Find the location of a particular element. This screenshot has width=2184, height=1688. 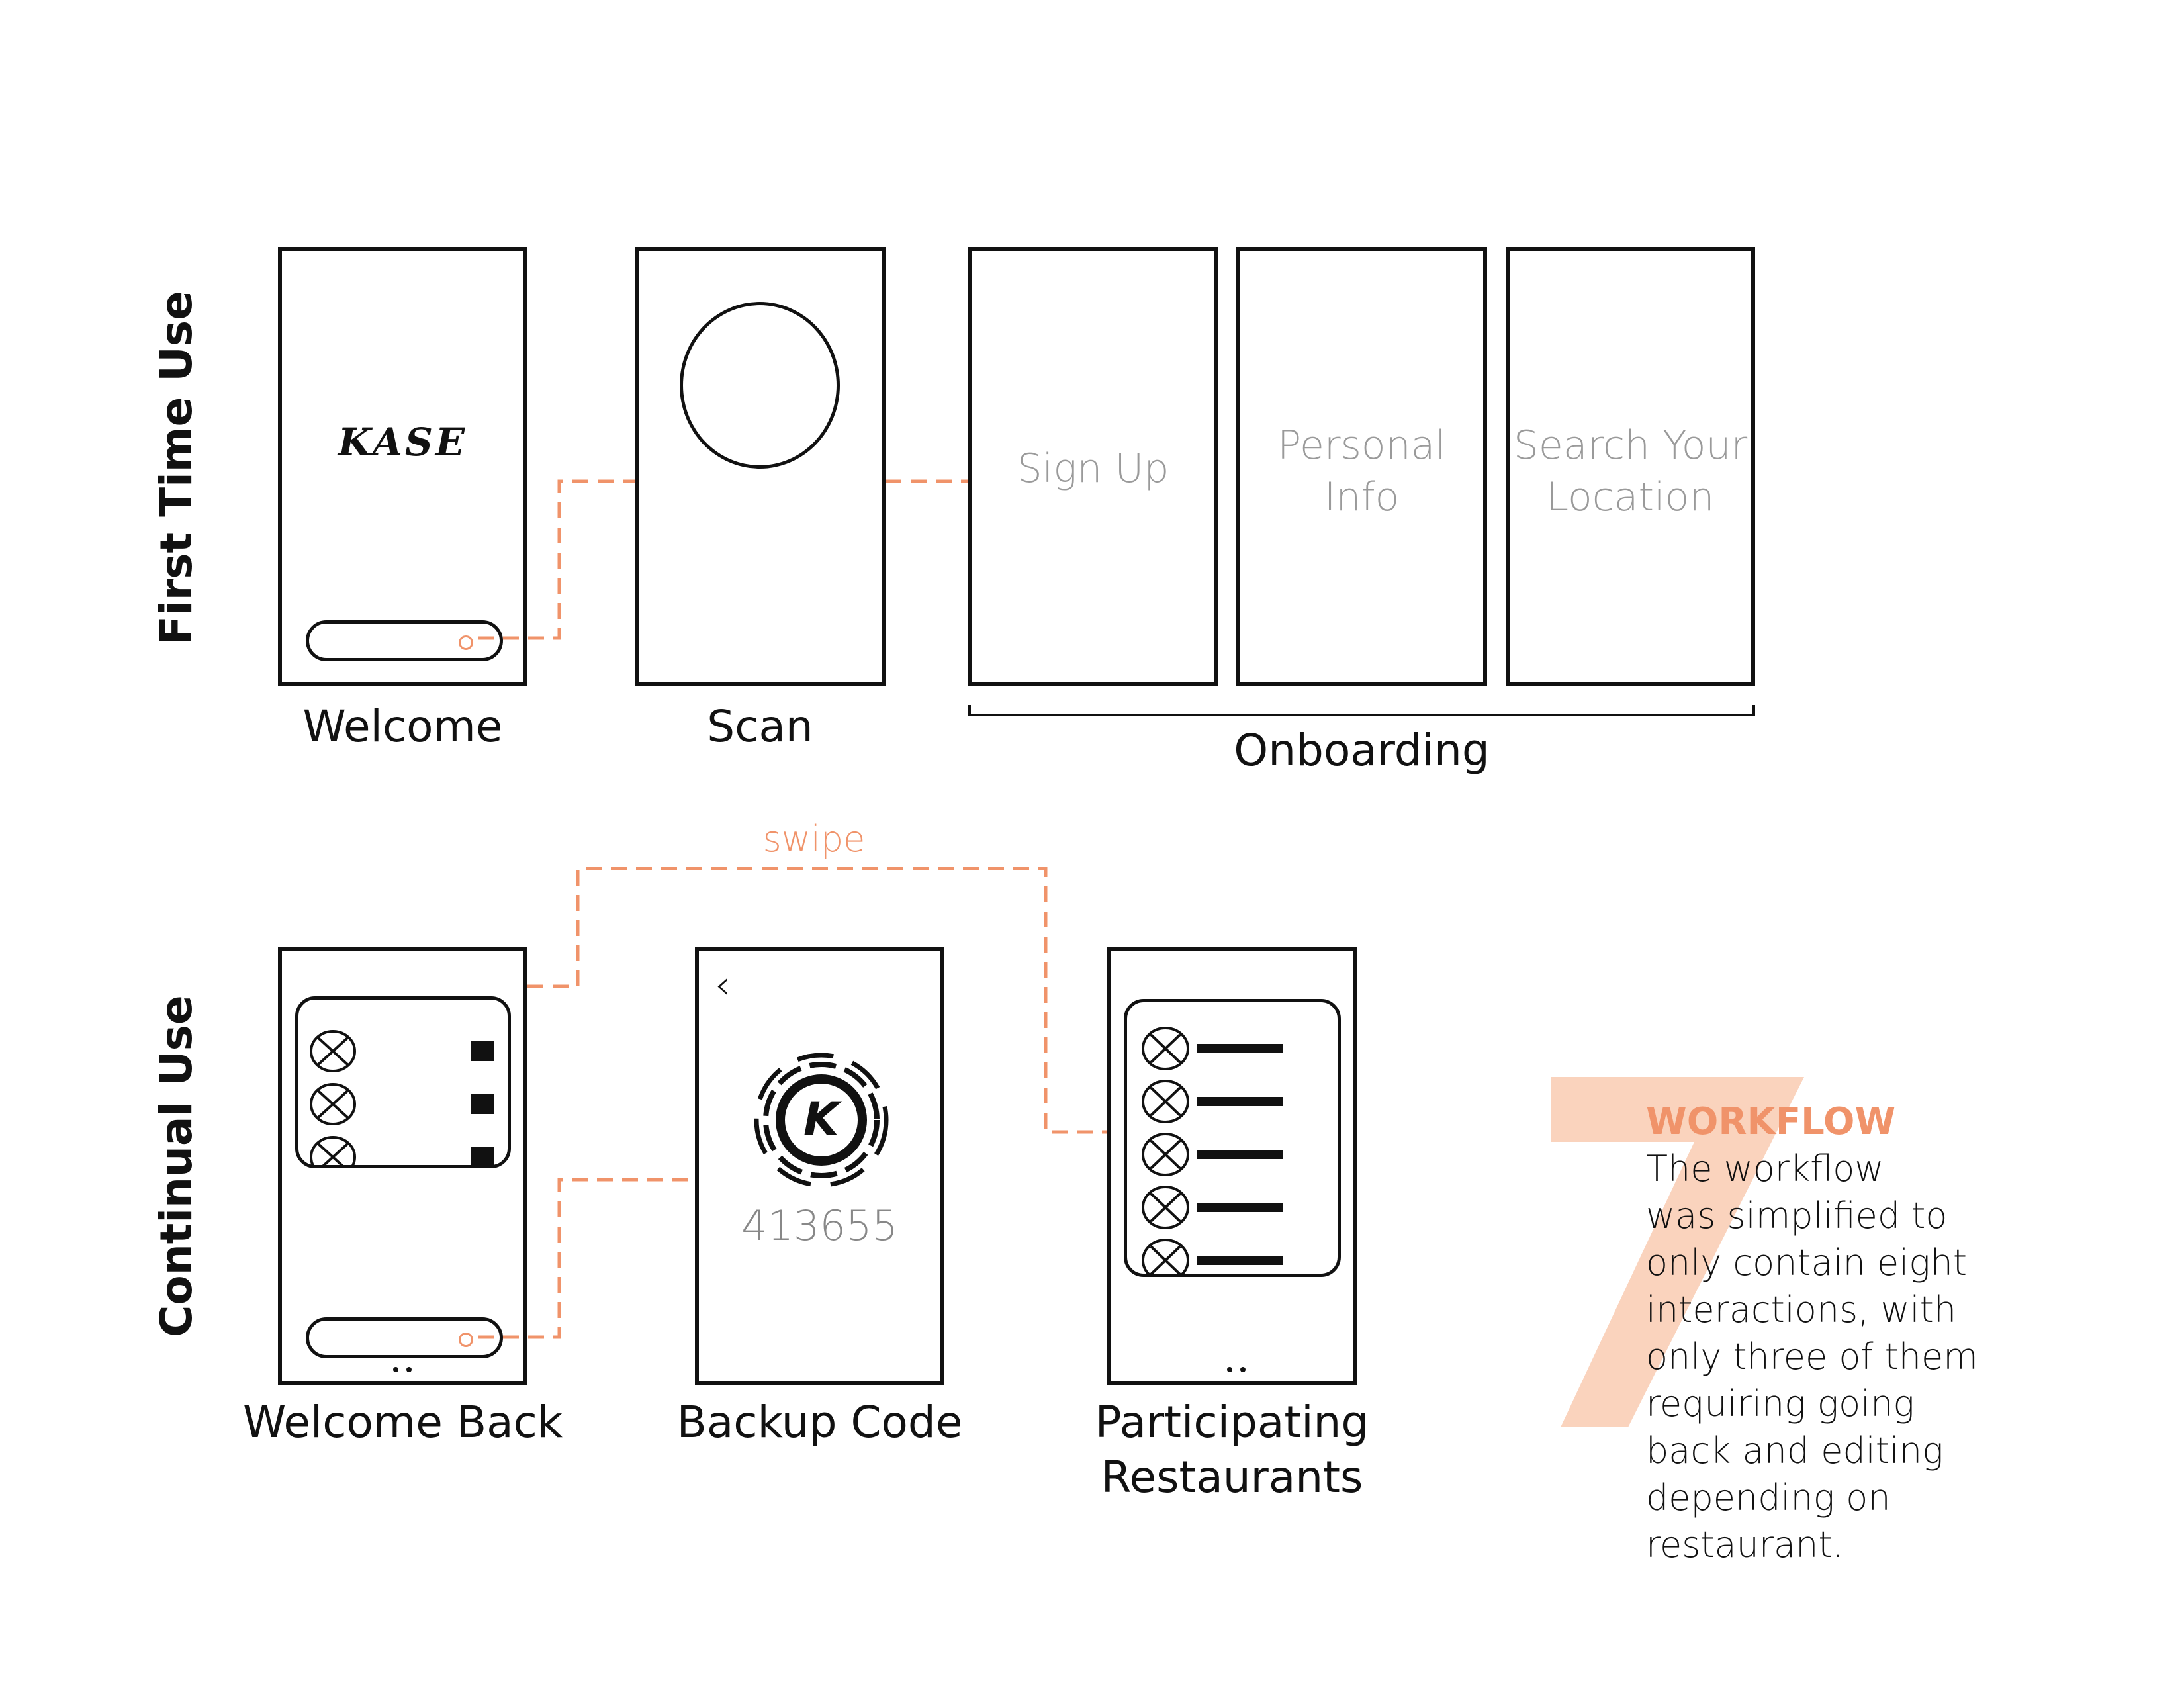

search-location-label: Search Your Location is located at coordinates (1630, 471).